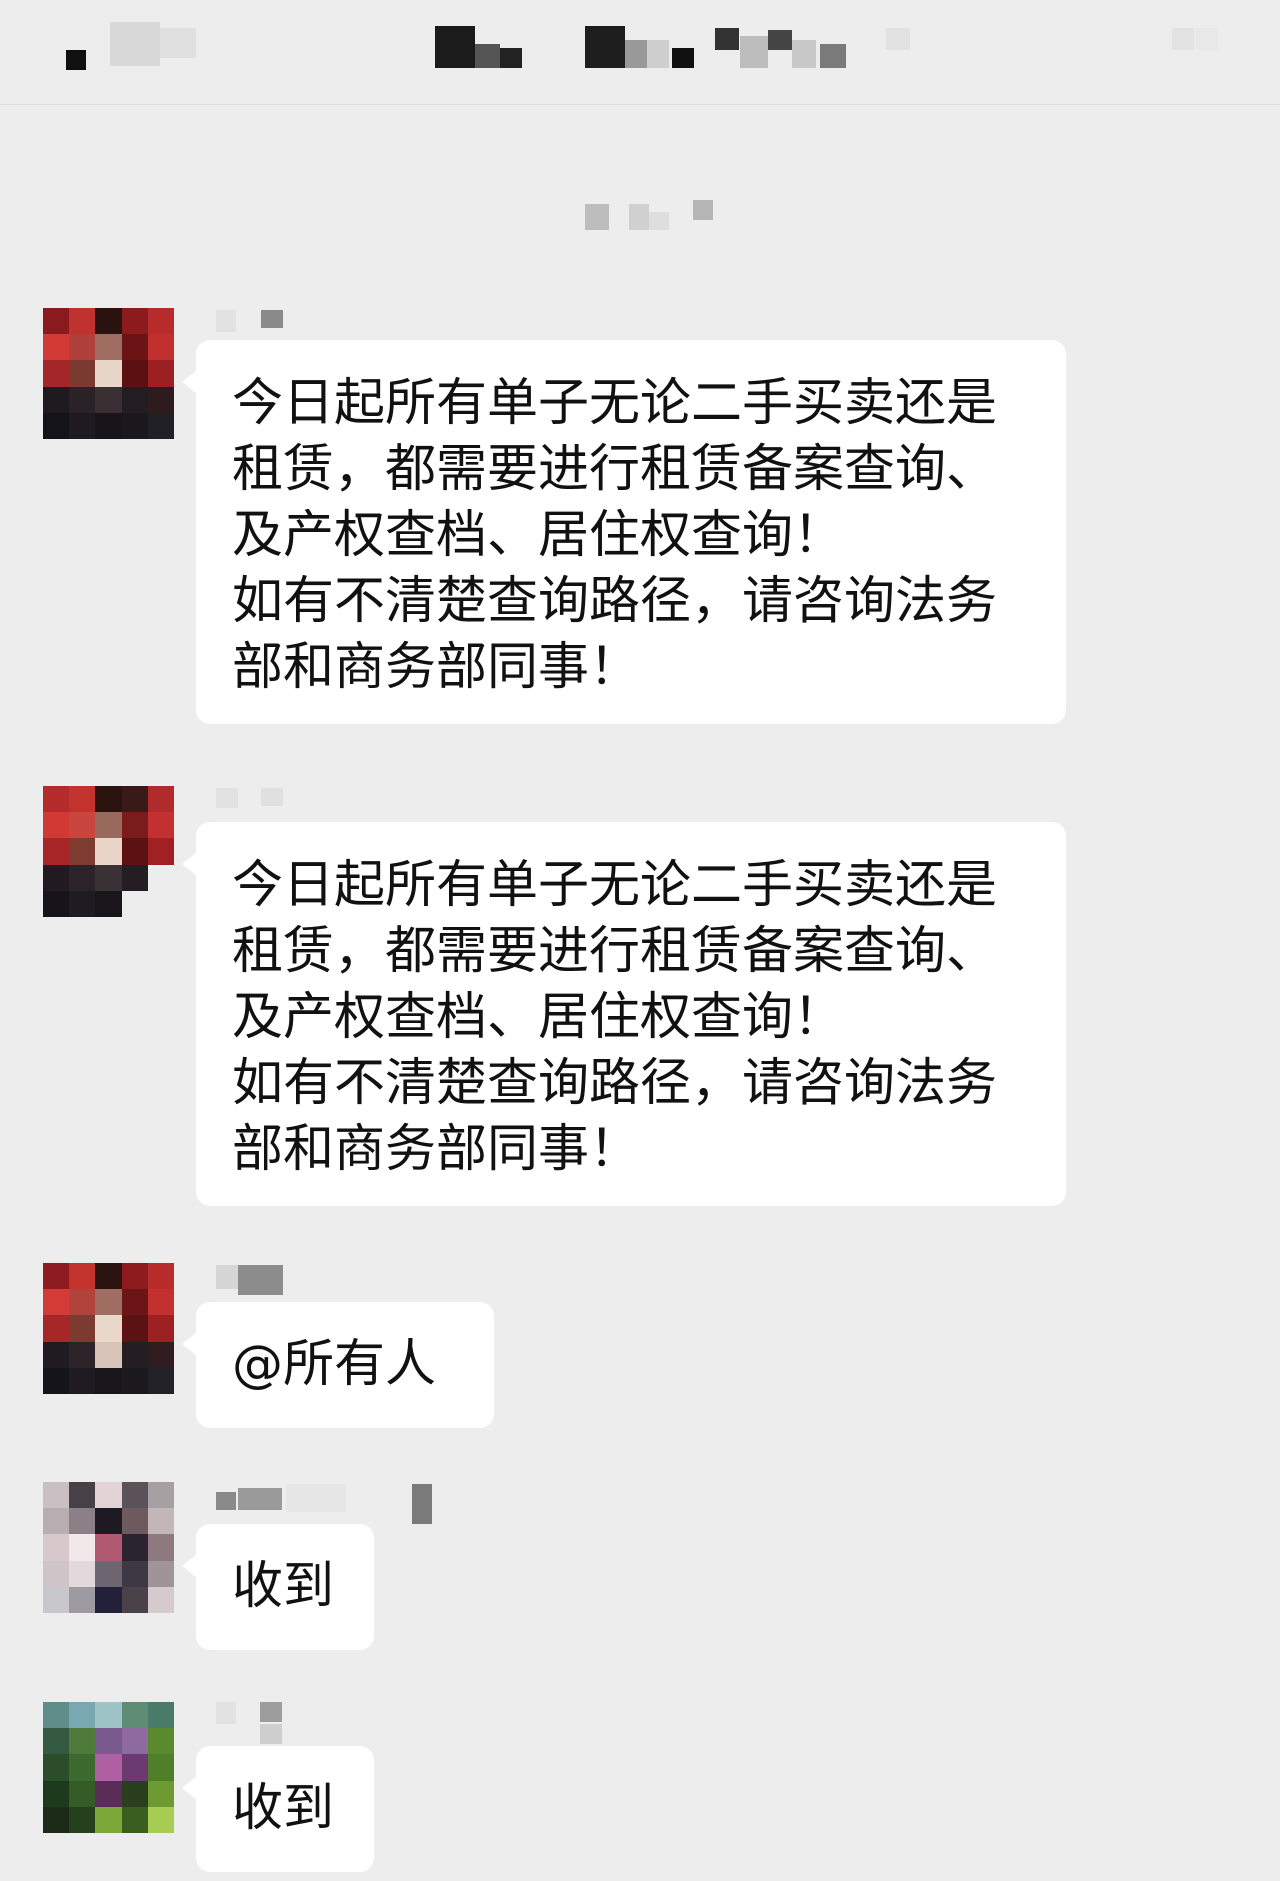 This screenshot has width=1280, height=1881. I want to click on chat-header, so click(640, 52).